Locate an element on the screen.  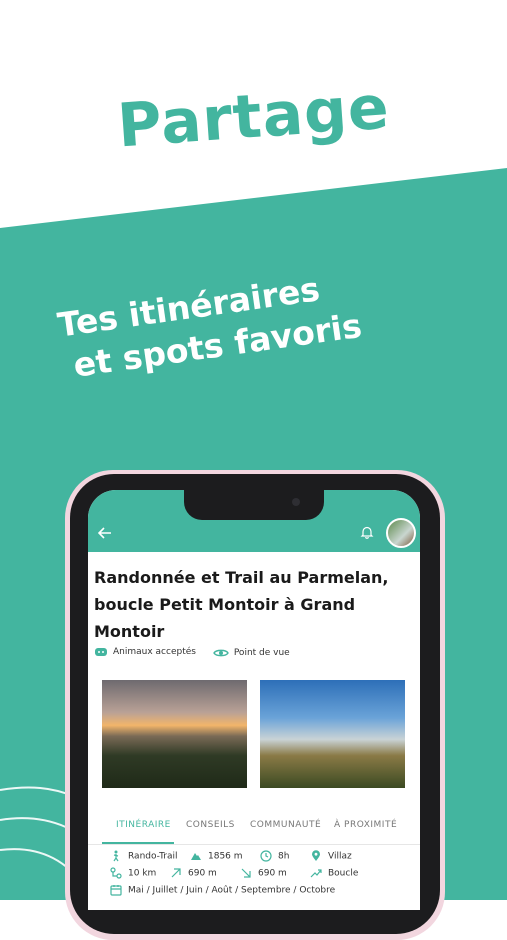
arrow-left-icon is located at coordinates (104, 533).